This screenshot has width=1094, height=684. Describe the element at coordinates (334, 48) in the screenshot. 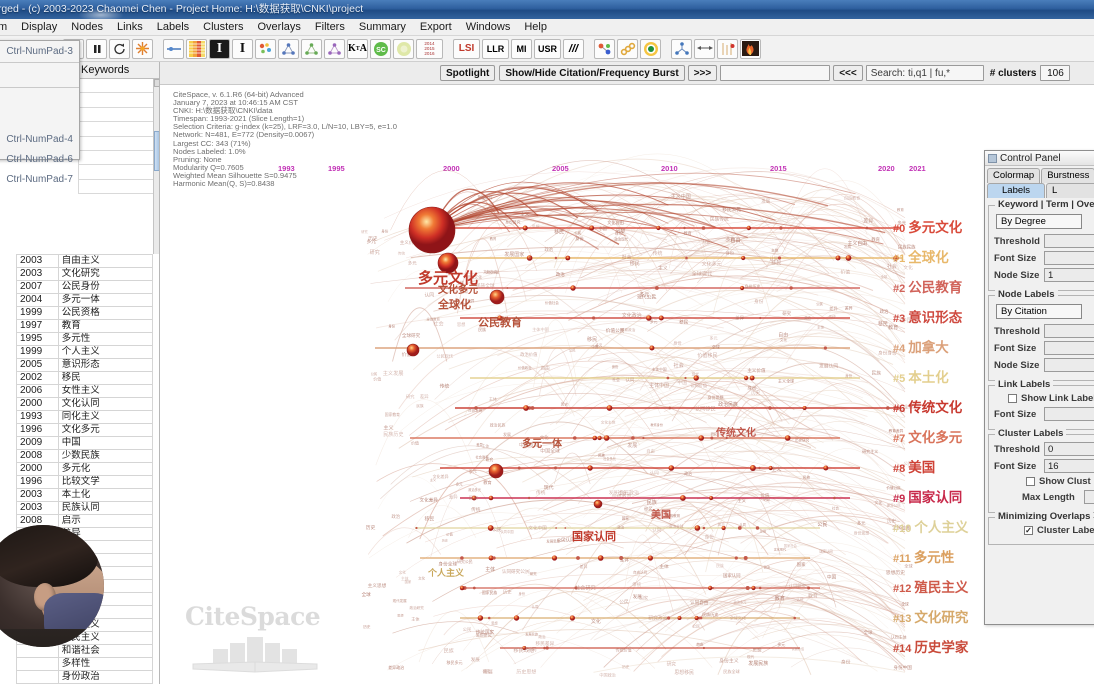

I see `network-purple-icon` at that location.